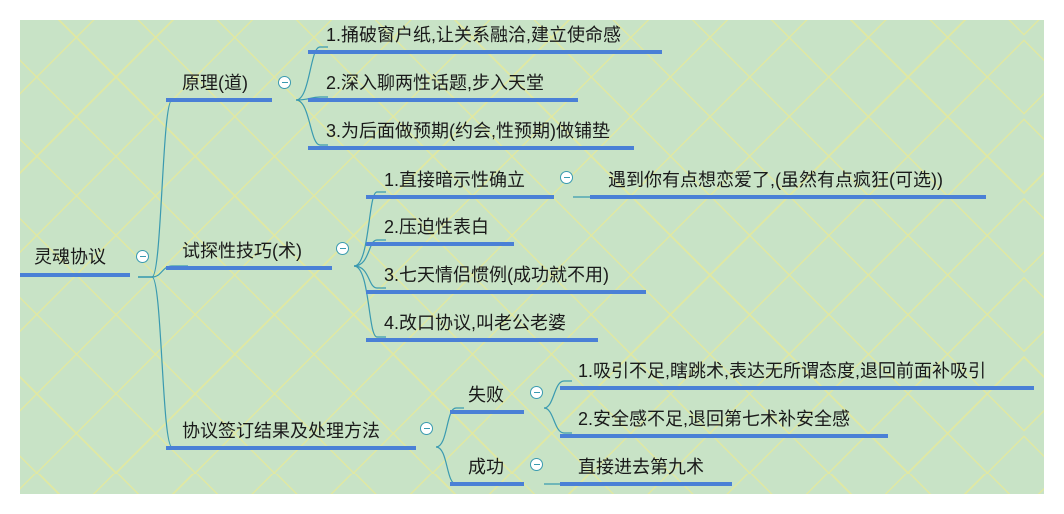 The width and height of the screenshot is (1064, 514). Describe the element at coordinates (75, 275) in the screenshot. I see `root-underline` at that location.